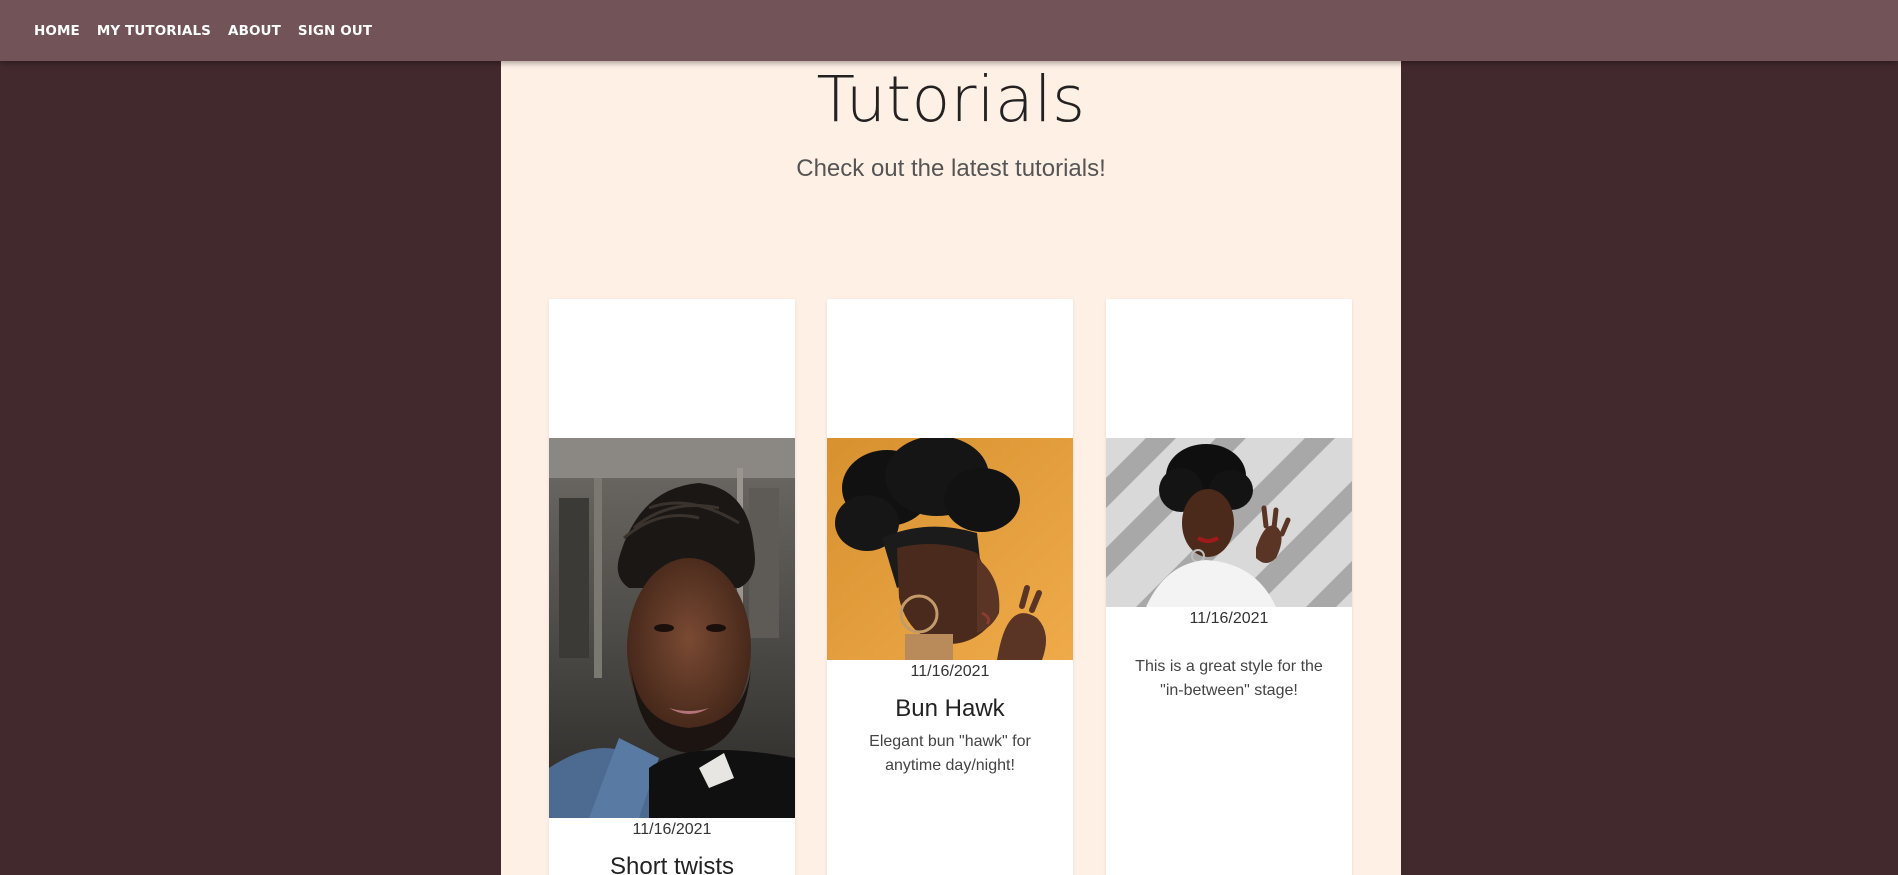 This screenshot has height=875, width=1898. What do you see at coordinates (672, 628) in the screenshot?
I see `card-image-man-short-twists` at bounding box center [672, 628].